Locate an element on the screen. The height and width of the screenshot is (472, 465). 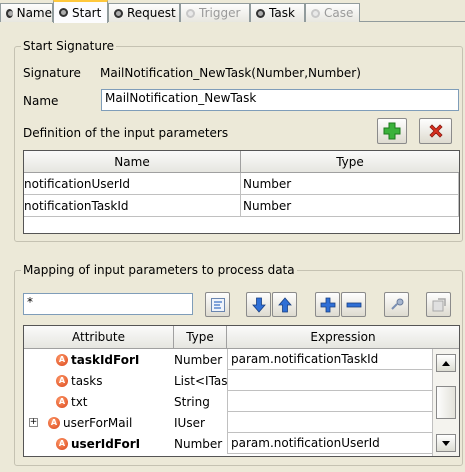
tab-name: Name is located at coordinates (26, 12).